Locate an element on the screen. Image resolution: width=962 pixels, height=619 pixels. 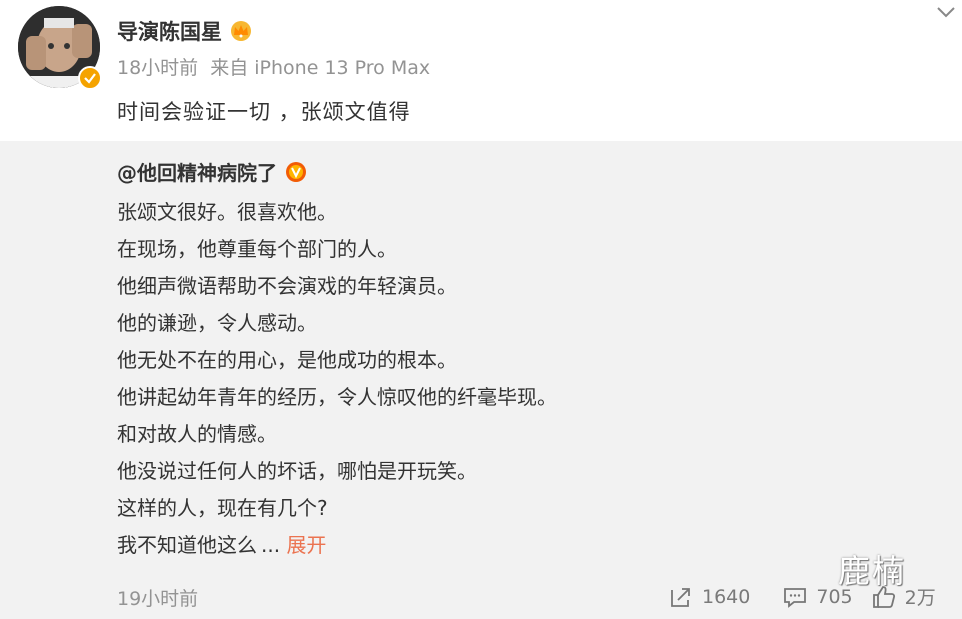
repost-author-name: @他回精神病院了 is located at coordinates (197, 171).